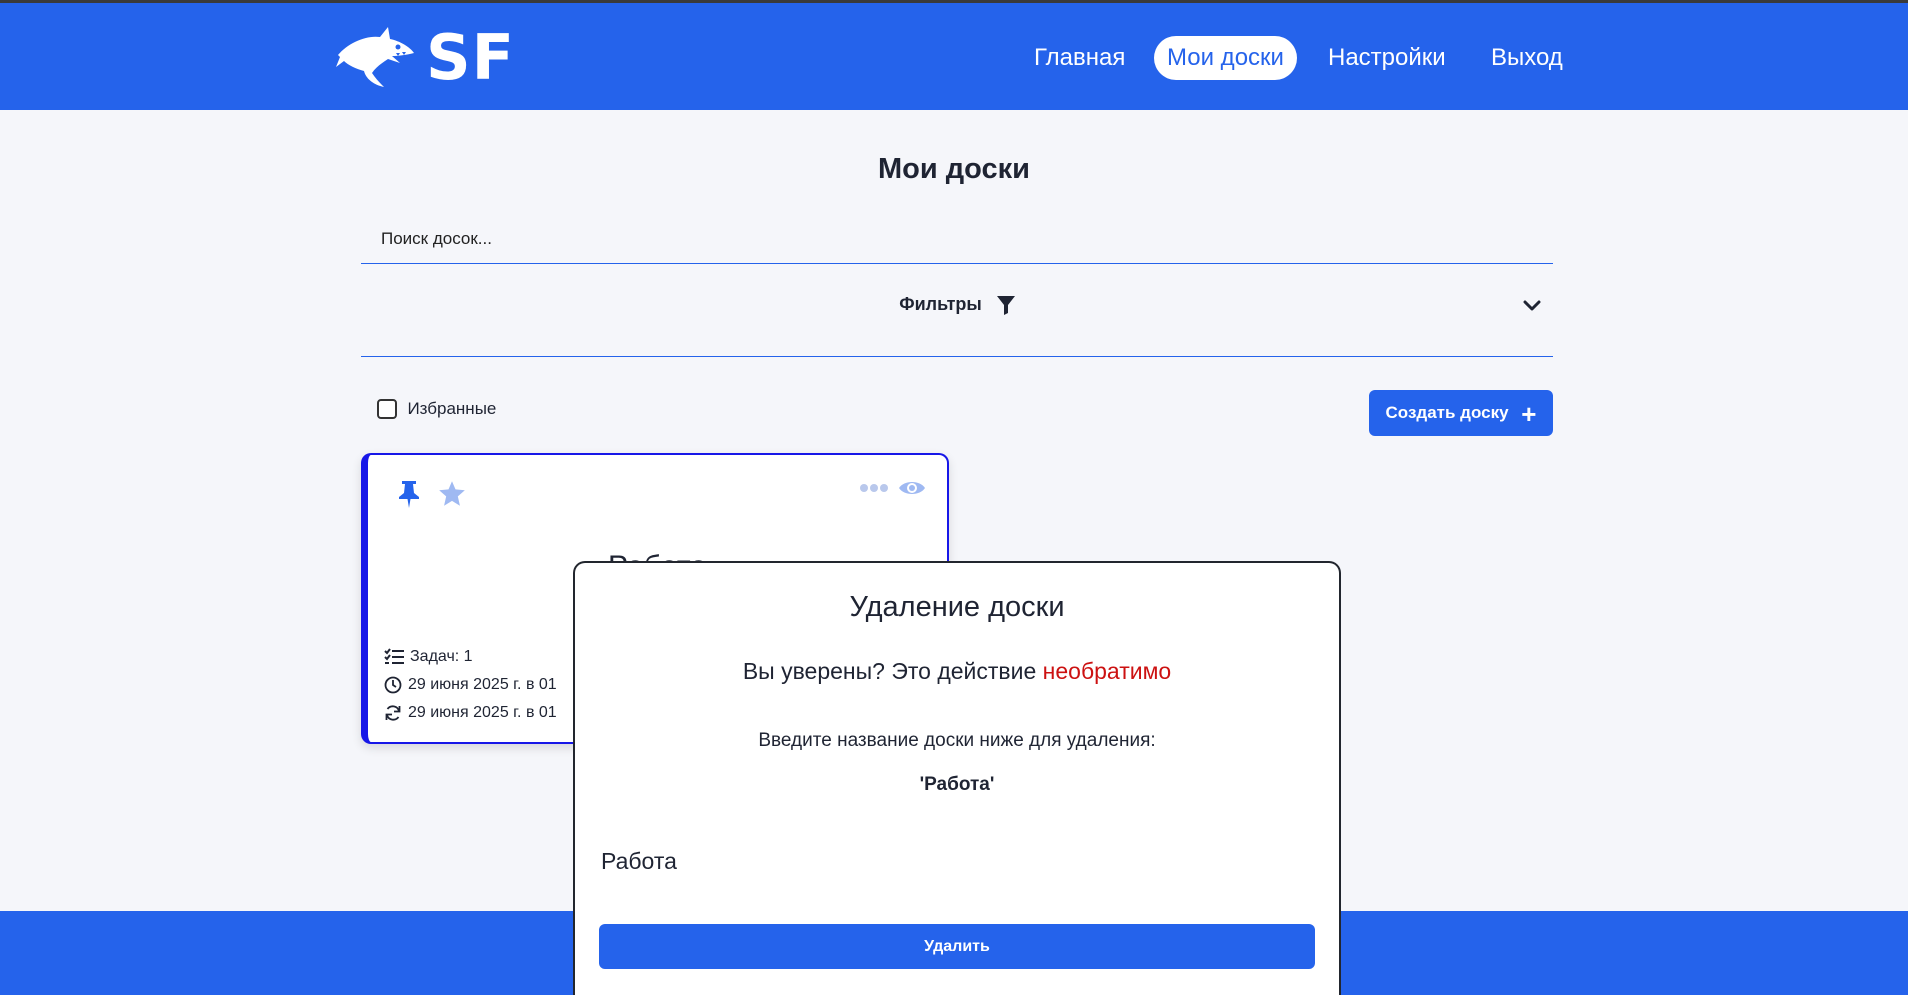 The image size is (1908, 995). I want to click on favorites-label: Избранные, so click(452, 408).